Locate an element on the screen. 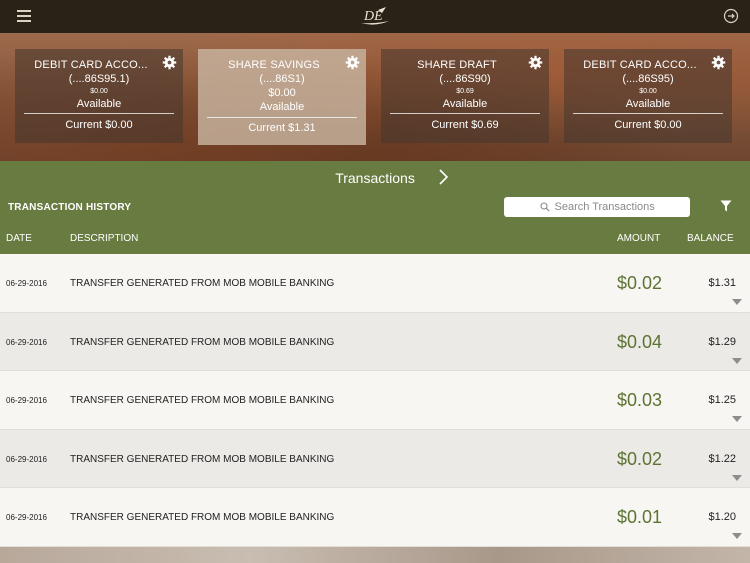 Image resolution: width=750 pixels, height=563 pixels. column-header-date: DATE is located at coordinates (19, 238).